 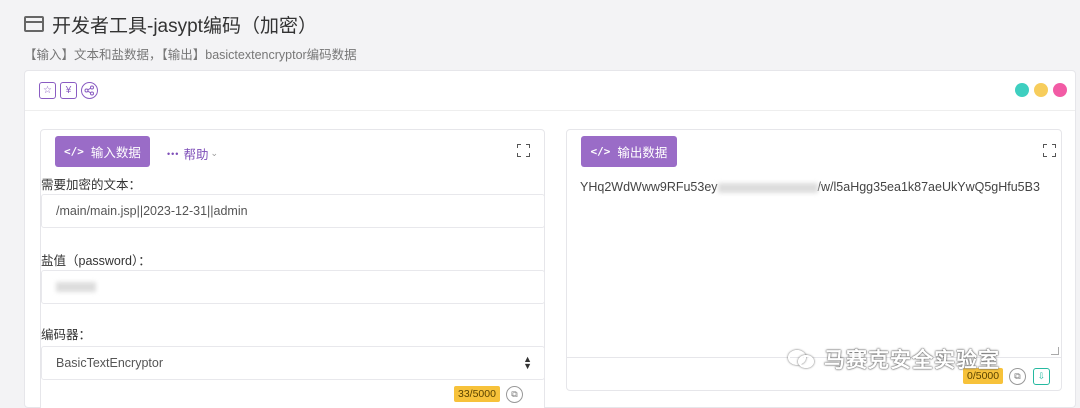 What do you see at coordinates (152, 211) in the screenshot?
I see `plaintext-value: /main/main.jsp||2023-12-31||admin` at bounding box center [152, 211].